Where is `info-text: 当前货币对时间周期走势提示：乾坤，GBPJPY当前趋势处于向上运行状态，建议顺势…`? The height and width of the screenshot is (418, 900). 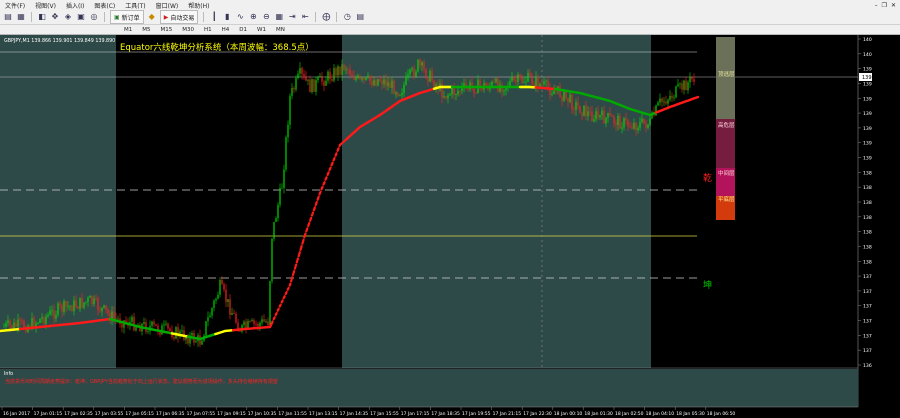
info-text: 当前货币对时间周期走势提示：乾坤，GBPJPY当前趋势处于向上运行状态，建议顺势… is located at coordinates (141, 381).